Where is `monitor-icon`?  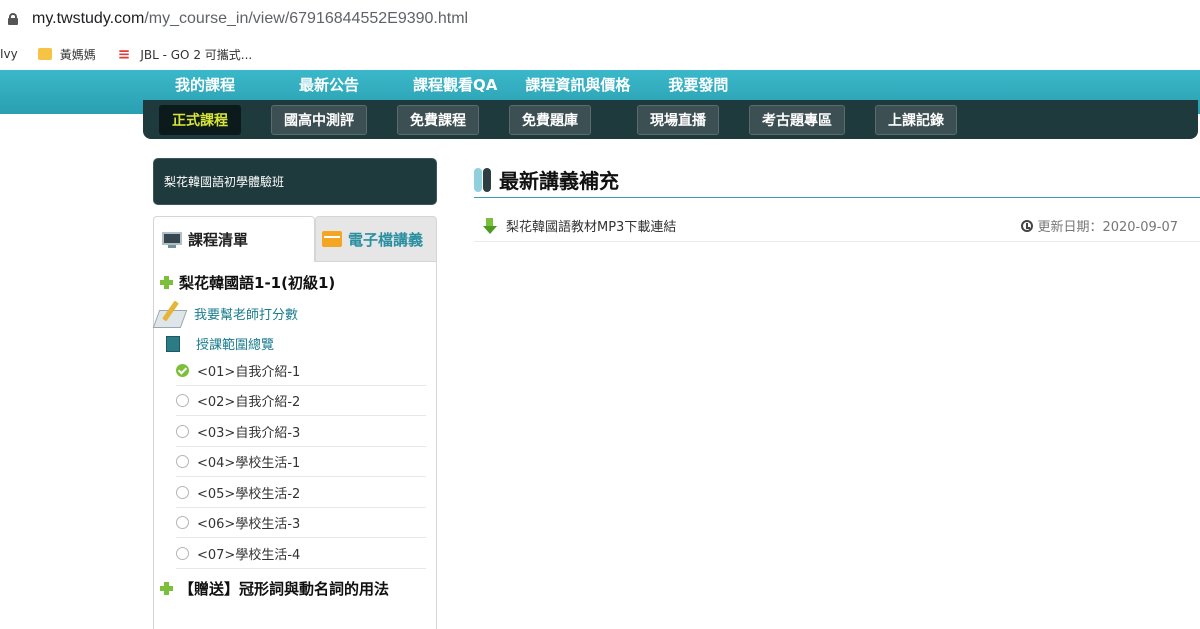 monitor-icon is located at coordinates (172, 239).